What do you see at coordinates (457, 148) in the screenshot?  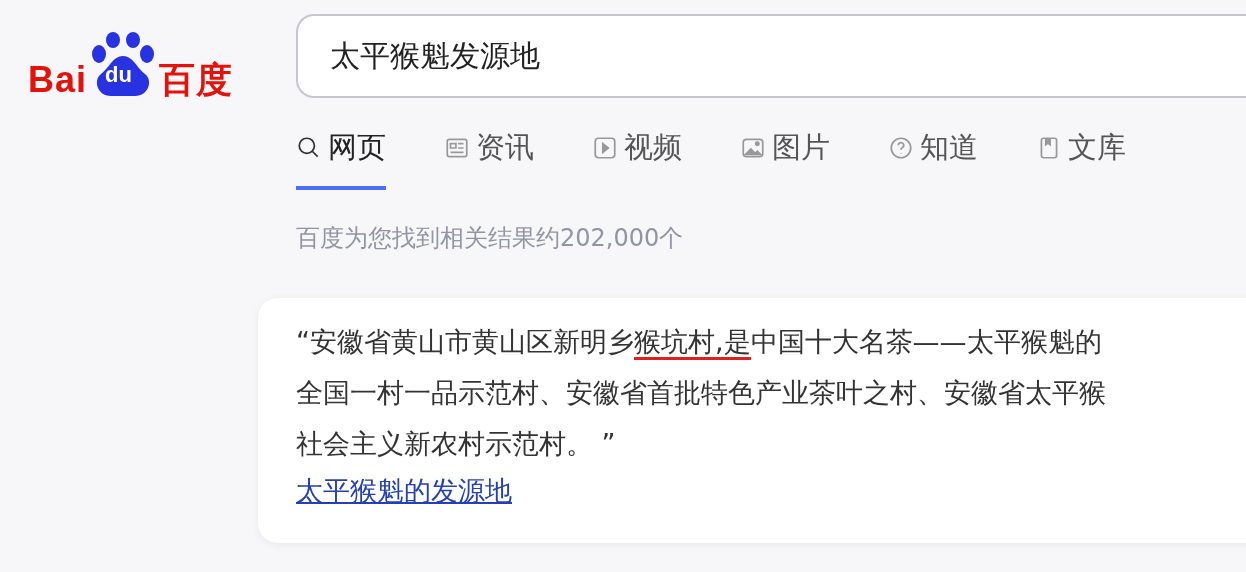 I see `newspaper-icon` at bounding box center [457, 148].